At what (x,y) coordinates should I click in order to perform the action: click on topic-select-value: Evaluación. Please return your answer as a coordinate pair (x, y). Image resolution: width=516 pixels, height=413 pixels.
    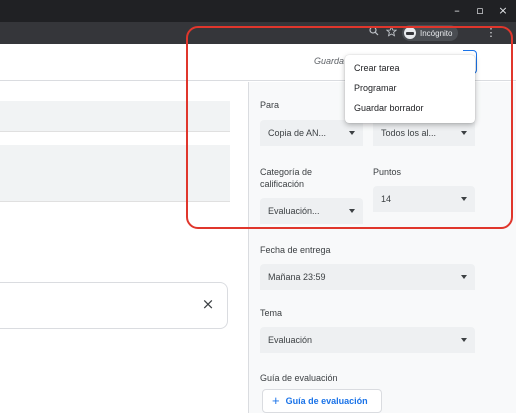
    Looking at the image, I should click on (290, 340).